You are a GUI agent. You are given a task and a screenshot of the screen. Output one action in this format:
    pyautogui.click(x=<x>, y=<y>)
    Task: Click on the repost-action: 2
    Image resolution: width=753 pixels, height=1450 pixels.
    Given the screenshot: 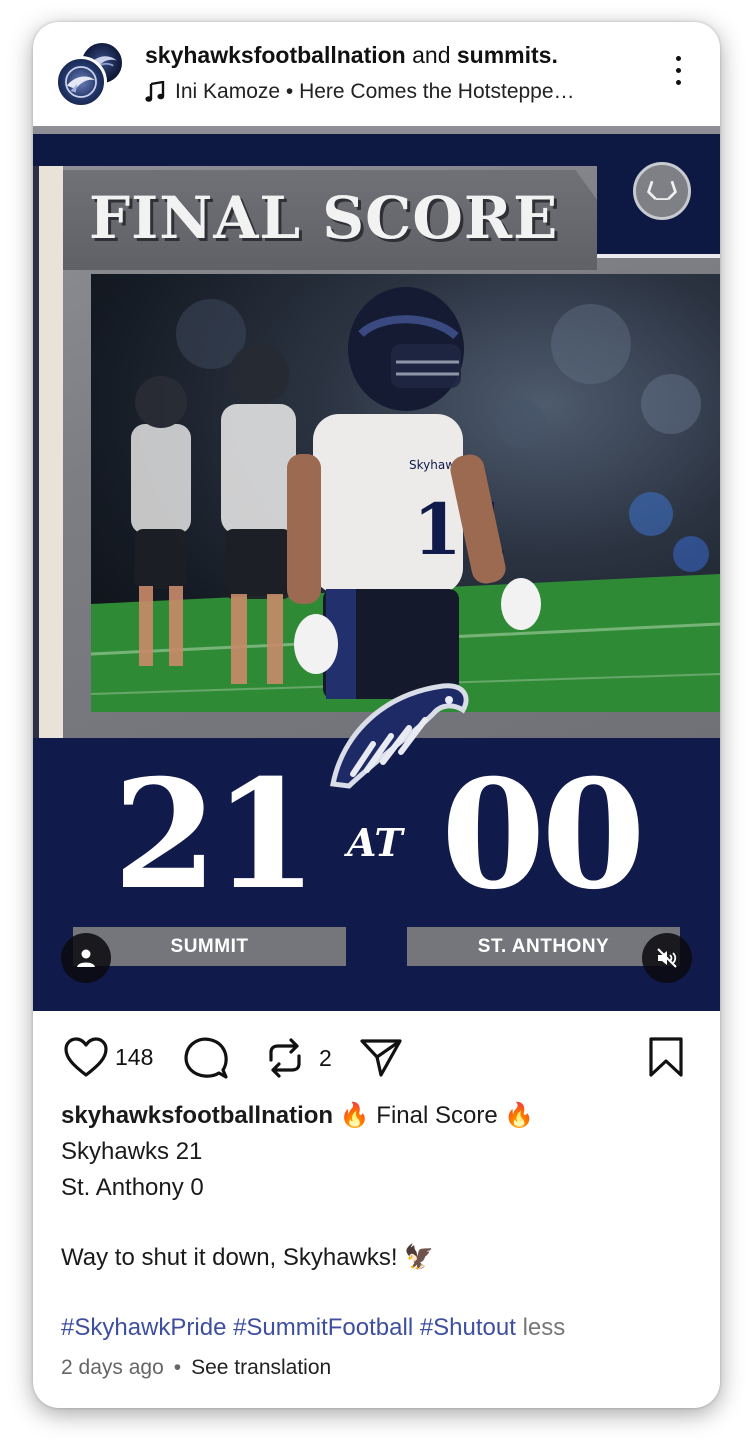 What is the action you would take?
    pyautogui.click(x=298, y=1058)
    